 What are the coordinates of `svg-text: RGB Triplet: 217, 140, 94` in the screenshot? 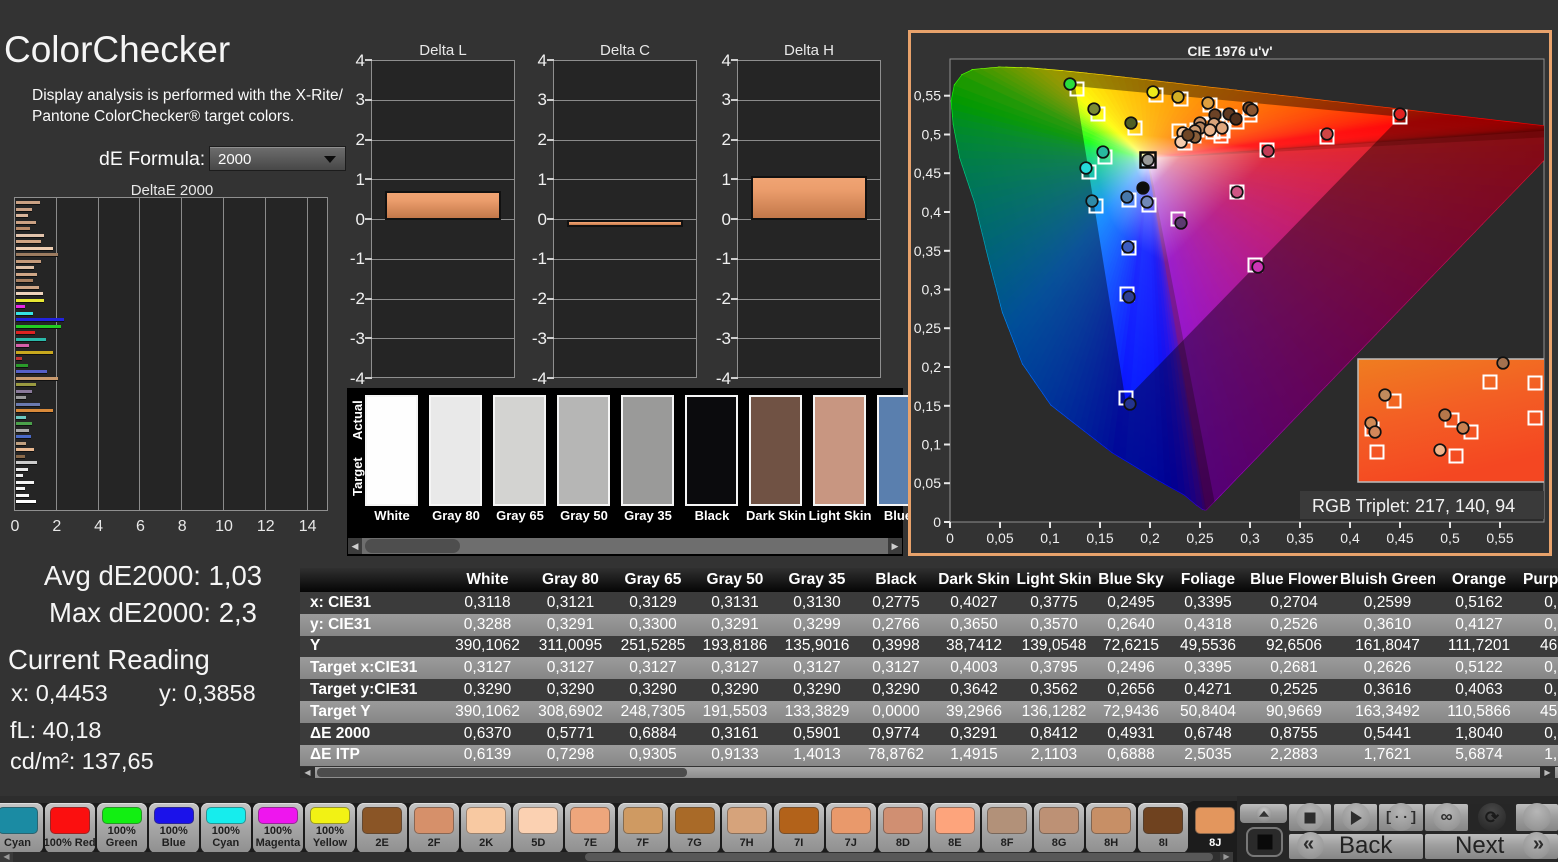 It's located at (1413, 506).